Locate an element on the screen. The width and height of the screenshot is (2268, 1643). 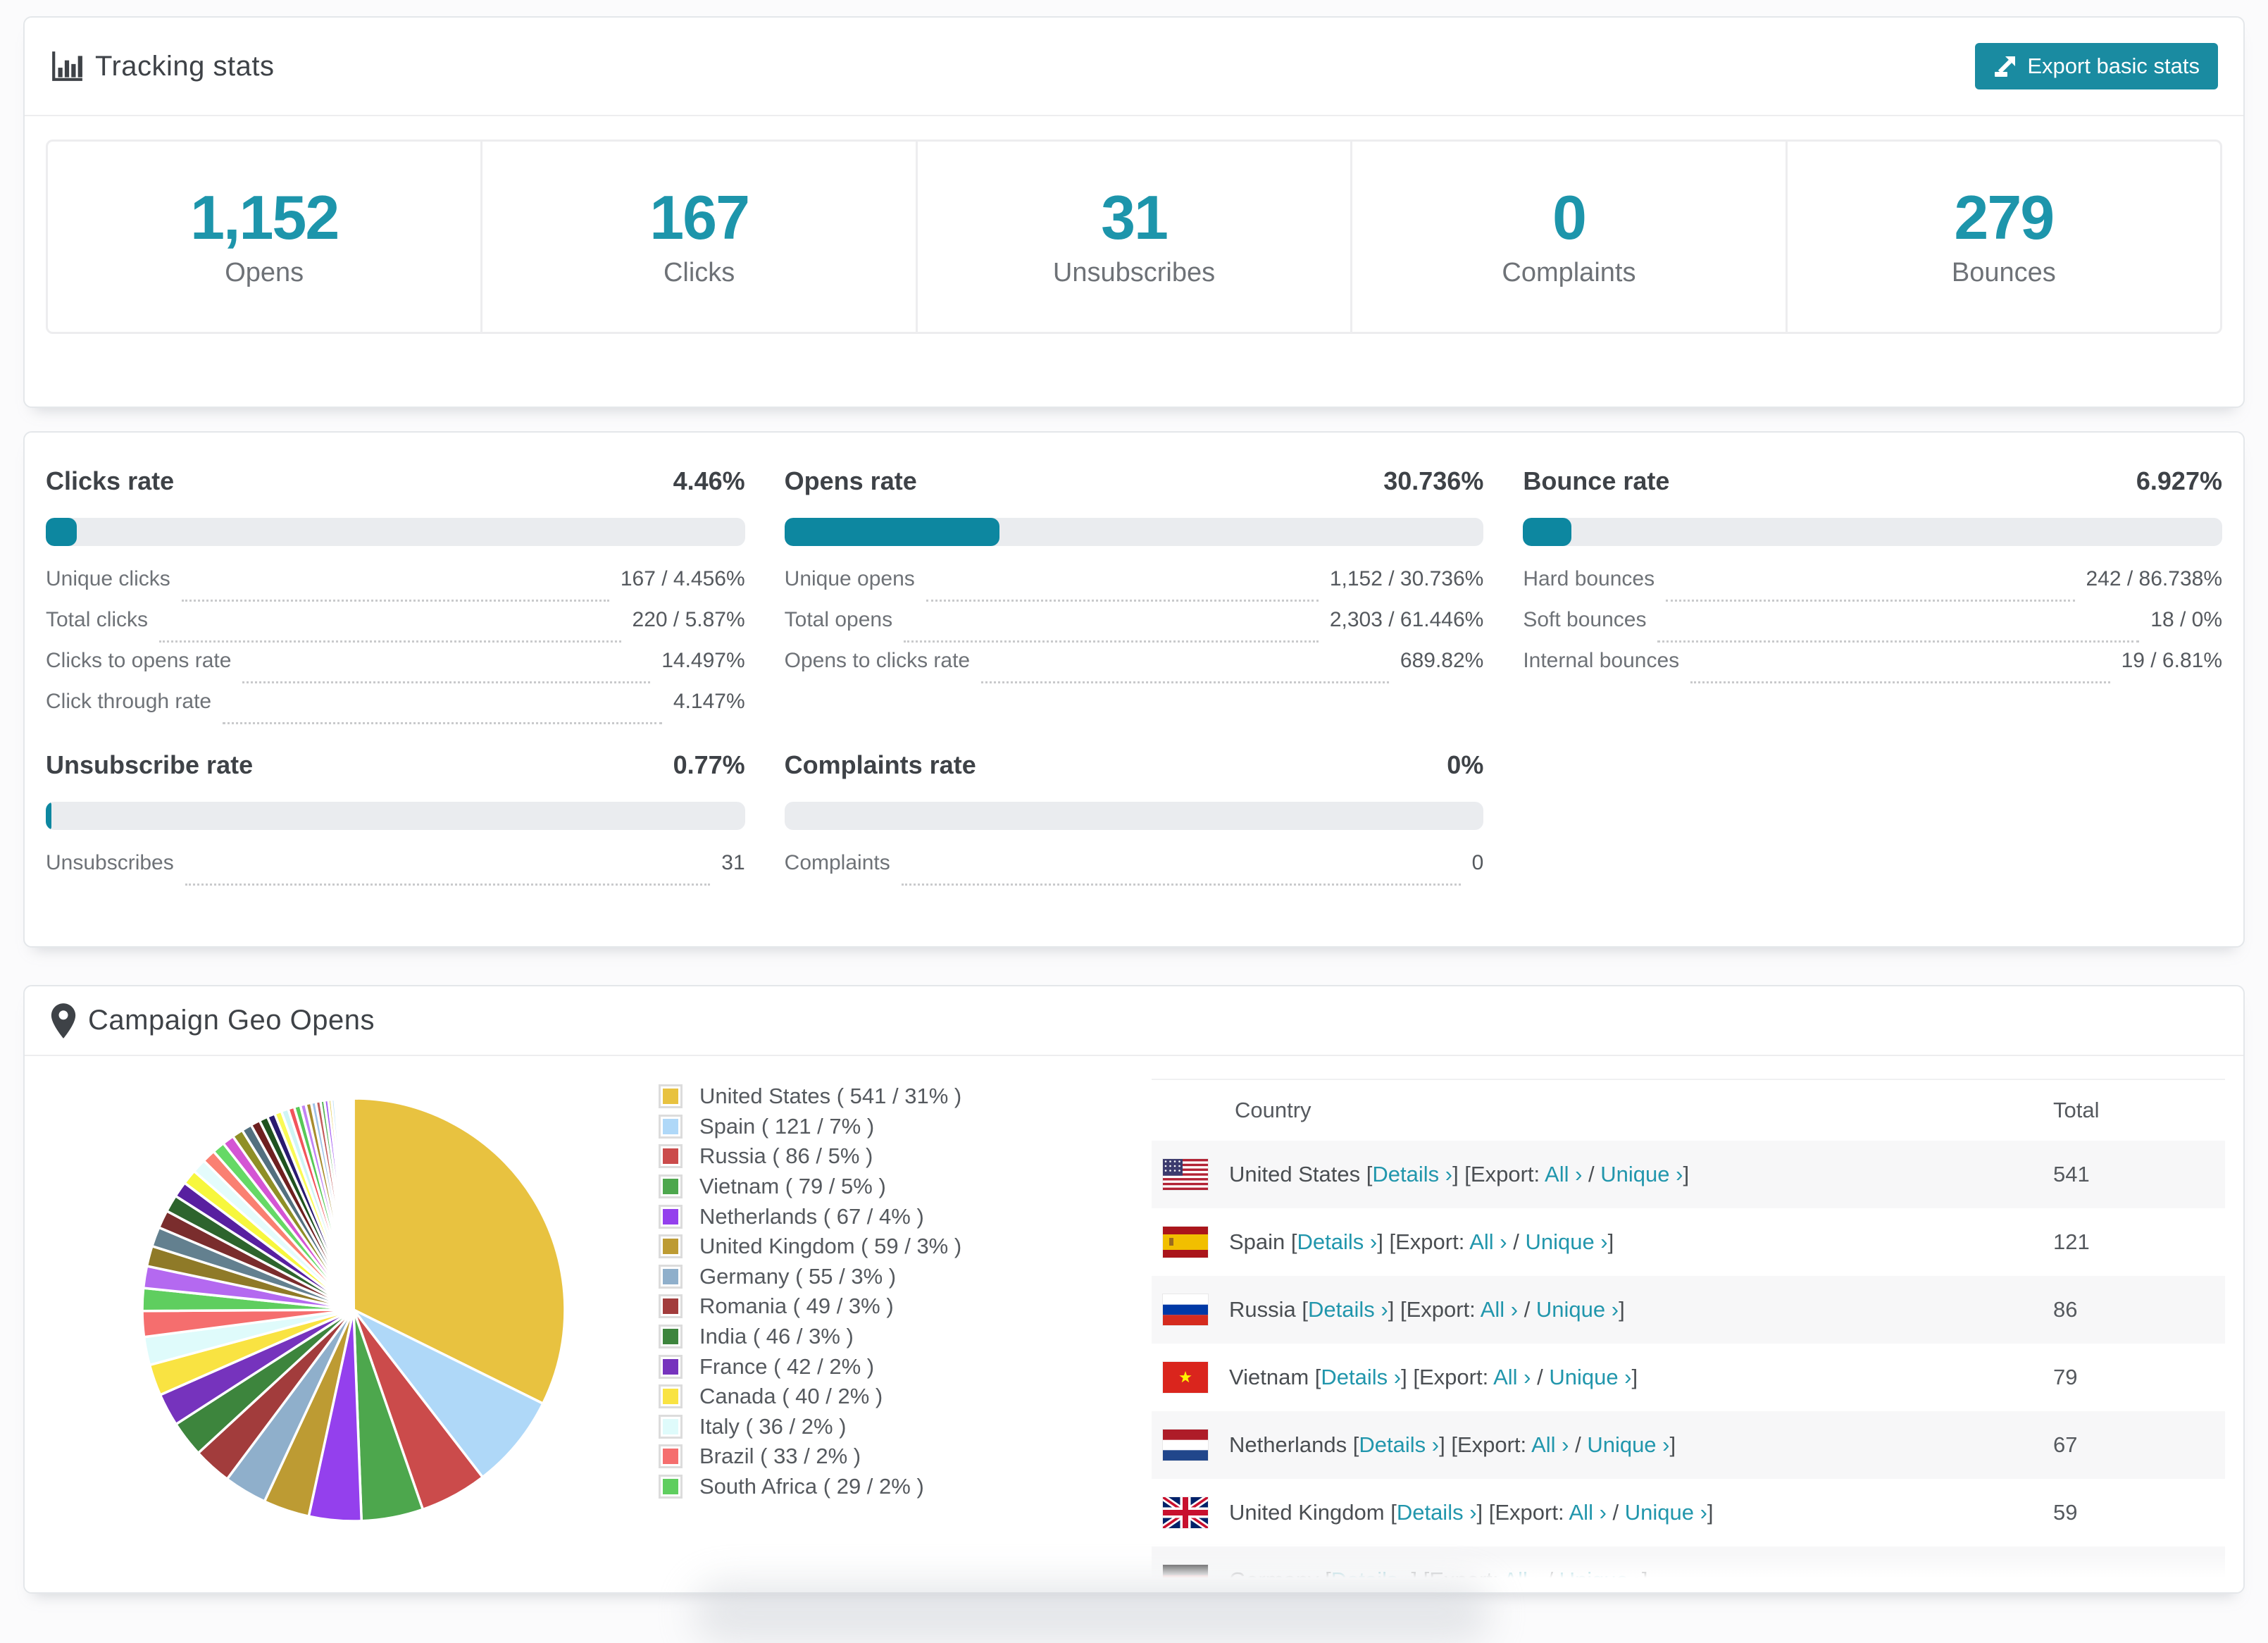
legend-item: Italy ( 36 / 2% ) is located at coordinates (810, 1427).